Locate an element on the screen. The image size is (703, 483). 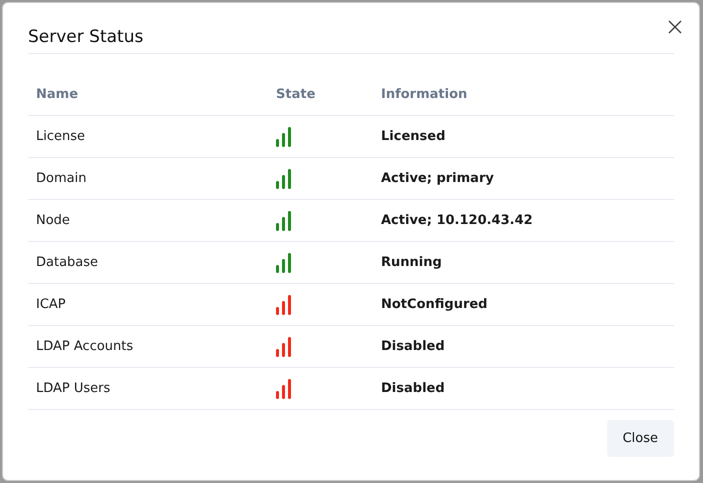
table-cell-text: Active; 10.120.43.42 is located at coordinates (457, 220).